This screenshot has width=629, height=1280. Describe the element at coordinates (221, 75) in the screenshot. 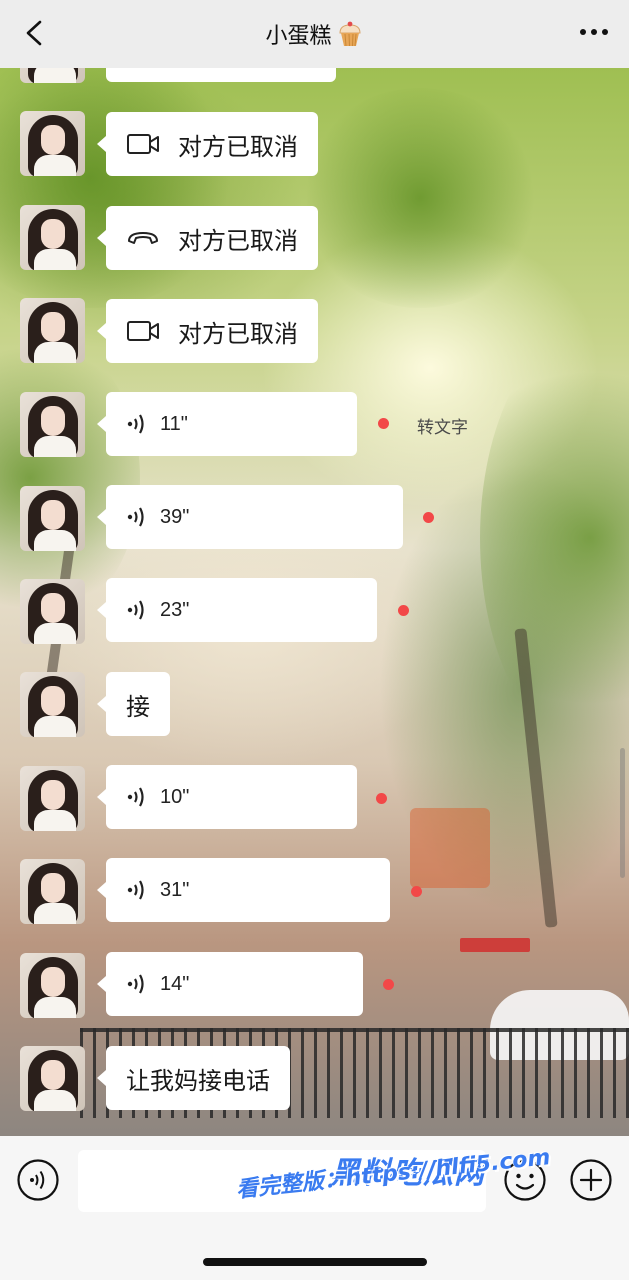

I see `message-bubble` at that location.